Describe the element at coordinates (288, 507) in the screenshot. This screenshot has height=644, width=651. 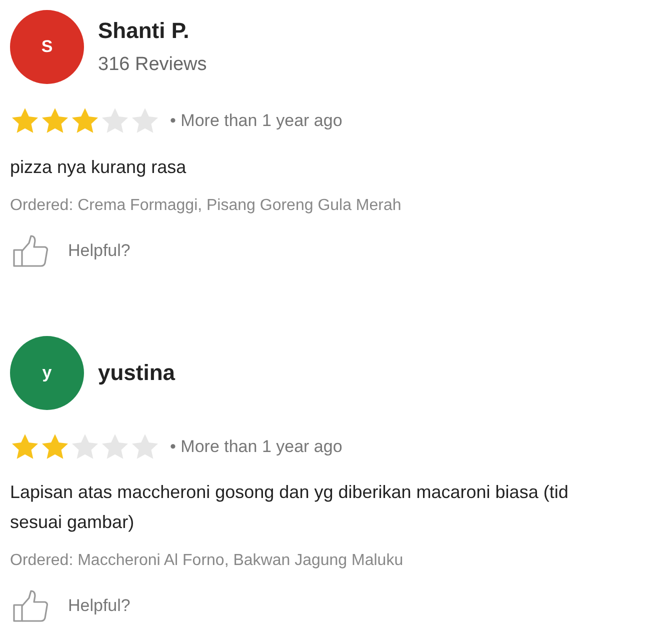
I see `review-text: Lapisan atas maccheroni gosong dan yg diberikan macaroni biasa (tid sesuai gambar)` at that location.